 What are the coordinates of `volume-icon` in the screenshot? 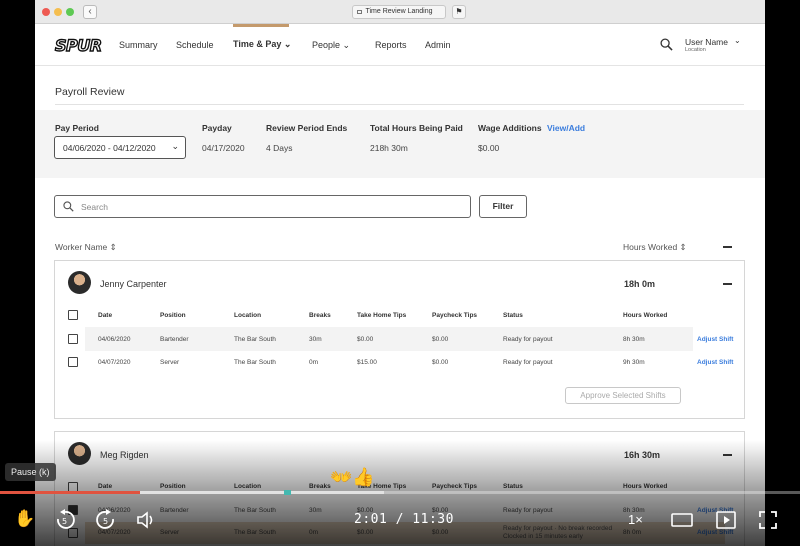 It's located at (147, 520).